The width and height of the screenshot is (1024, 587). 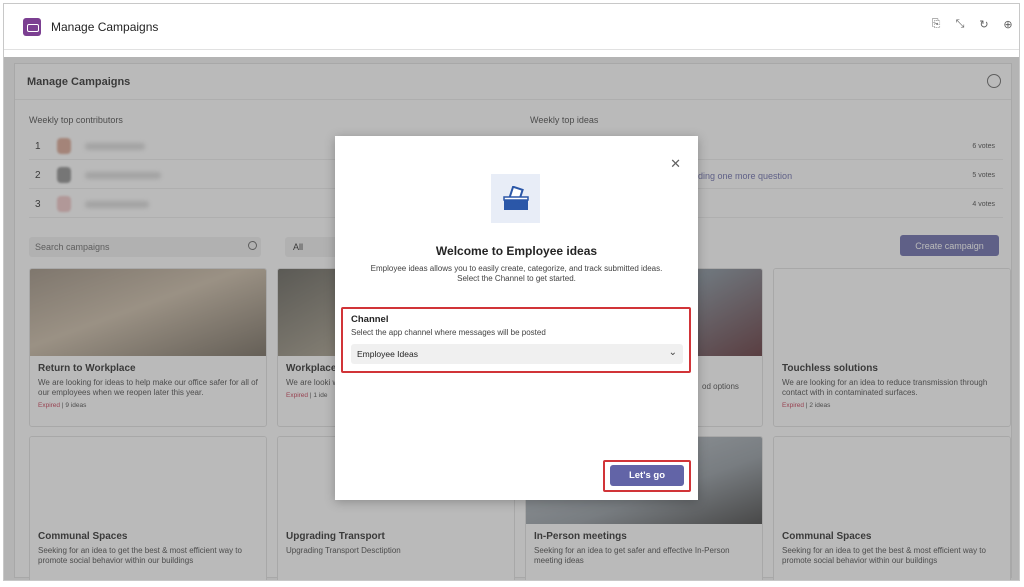 What do you see at coordinates (387, 354) in the screenshot?
I see `channel-selected-value: Employee Ideas` at bounding box center [387, 354].